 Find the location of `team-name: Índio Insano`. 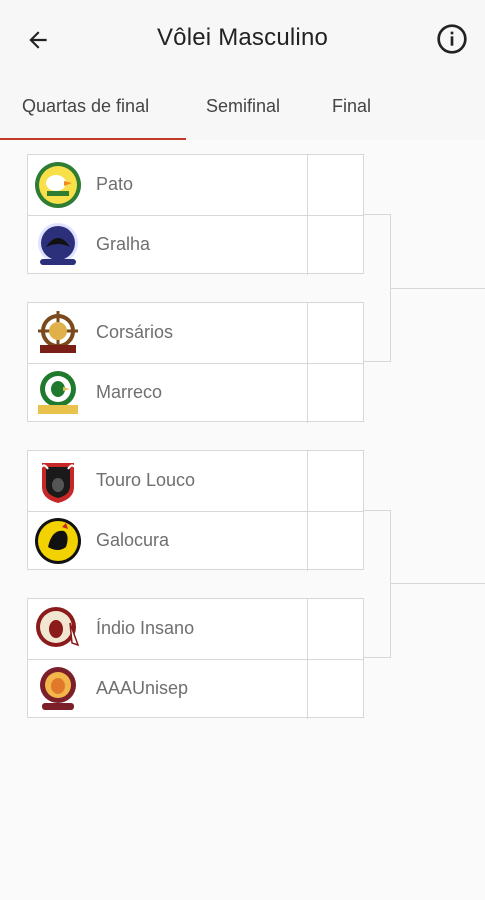

team-name: Índio Insano is located at coordinates (145, 628).